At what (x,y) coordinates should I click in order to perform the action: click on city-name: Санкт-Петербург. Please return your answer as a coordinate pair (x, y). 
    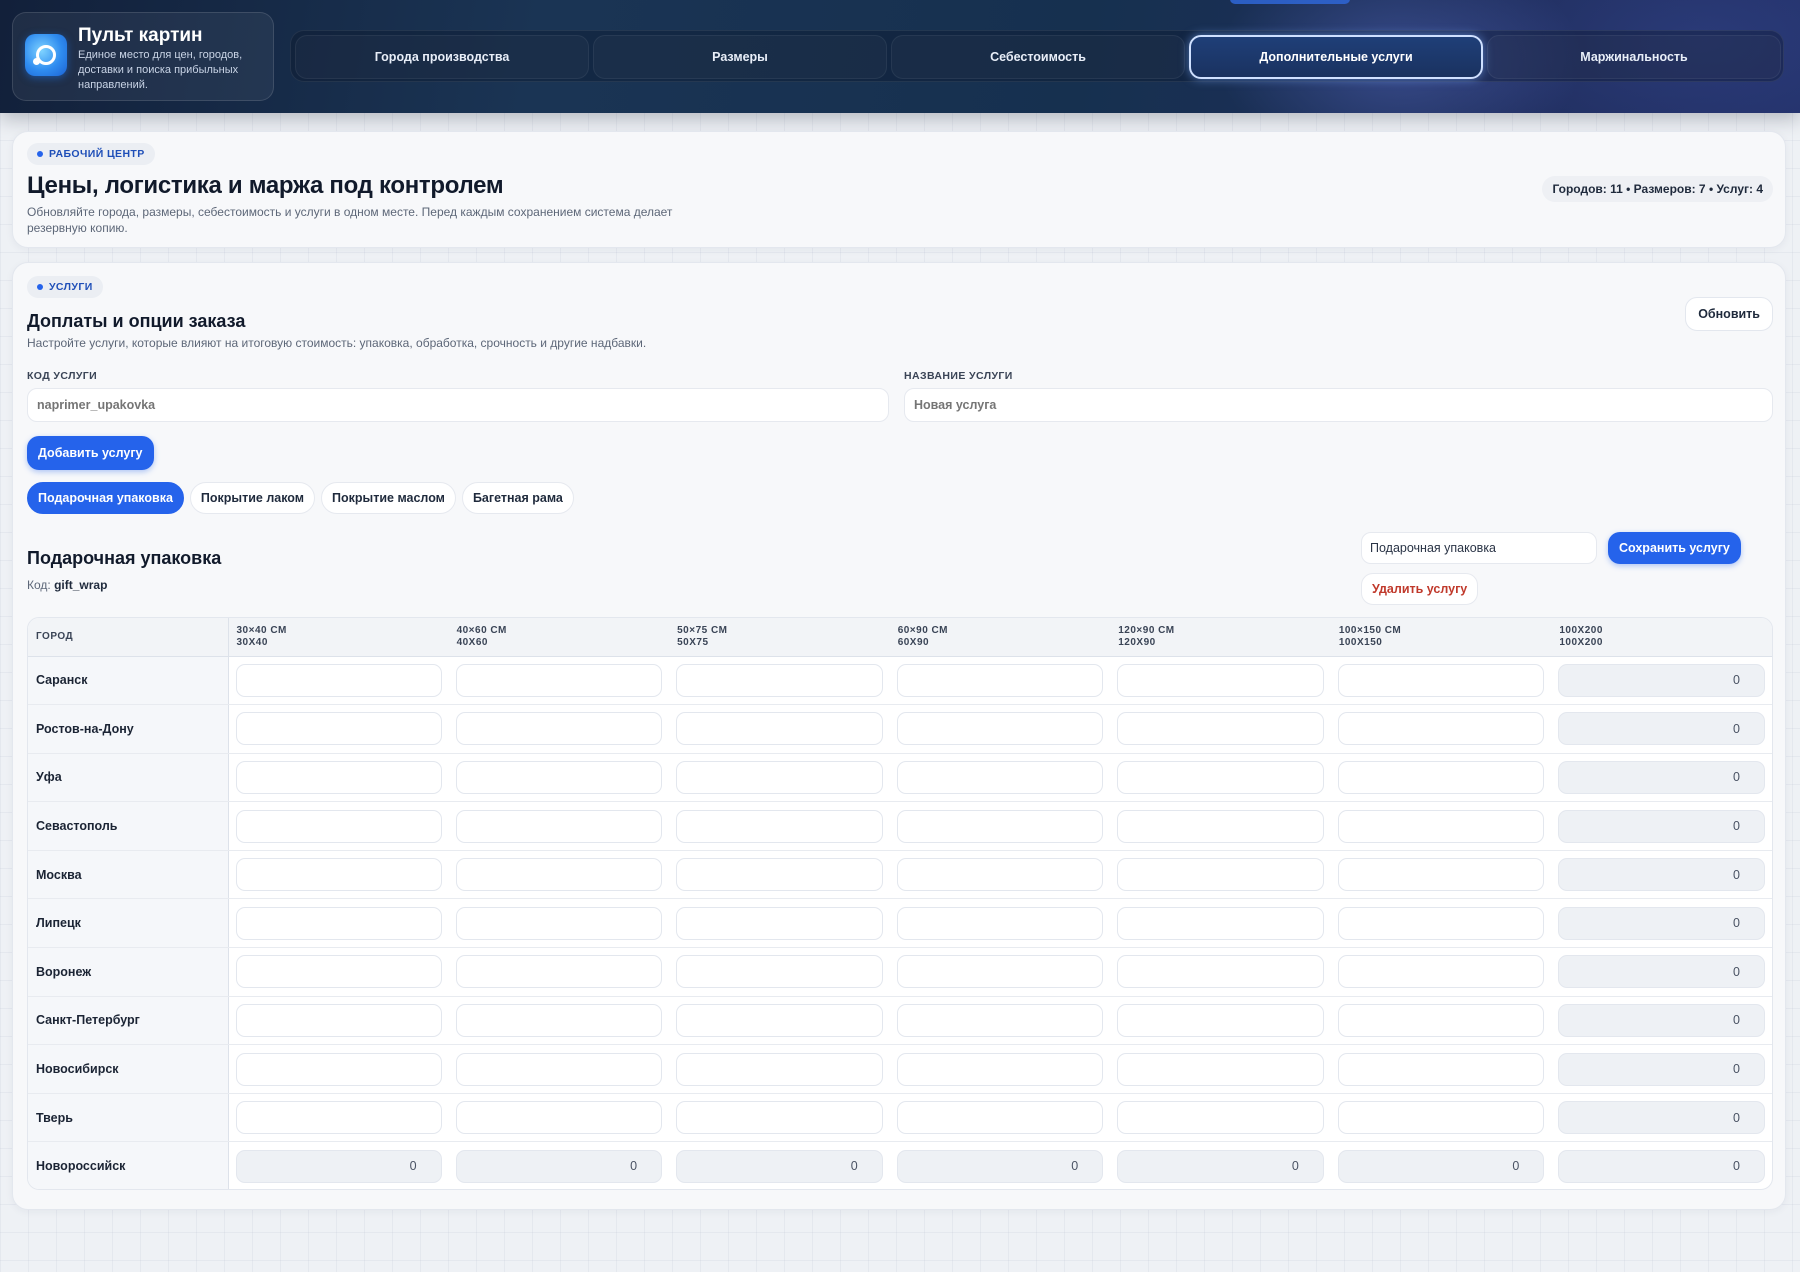
    Looking at the image, I should click on (128, 1021).